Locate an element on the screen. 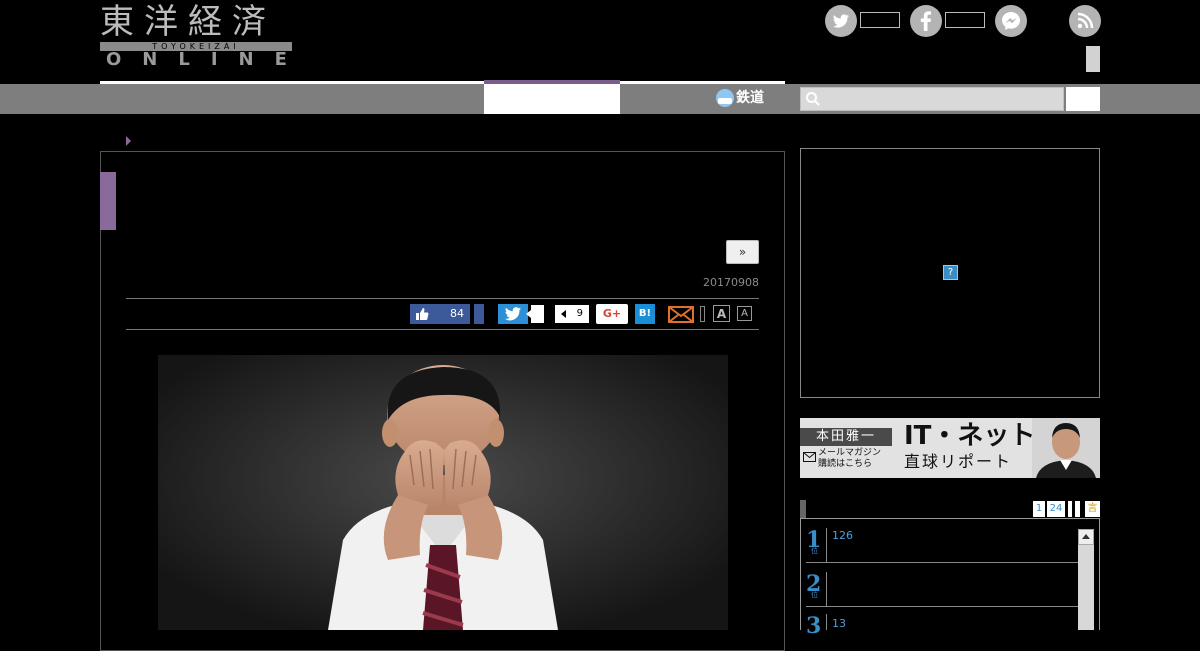  banner-subscribe-text: メールマガジン 購読はこちら is located at coordinates (858, 459).